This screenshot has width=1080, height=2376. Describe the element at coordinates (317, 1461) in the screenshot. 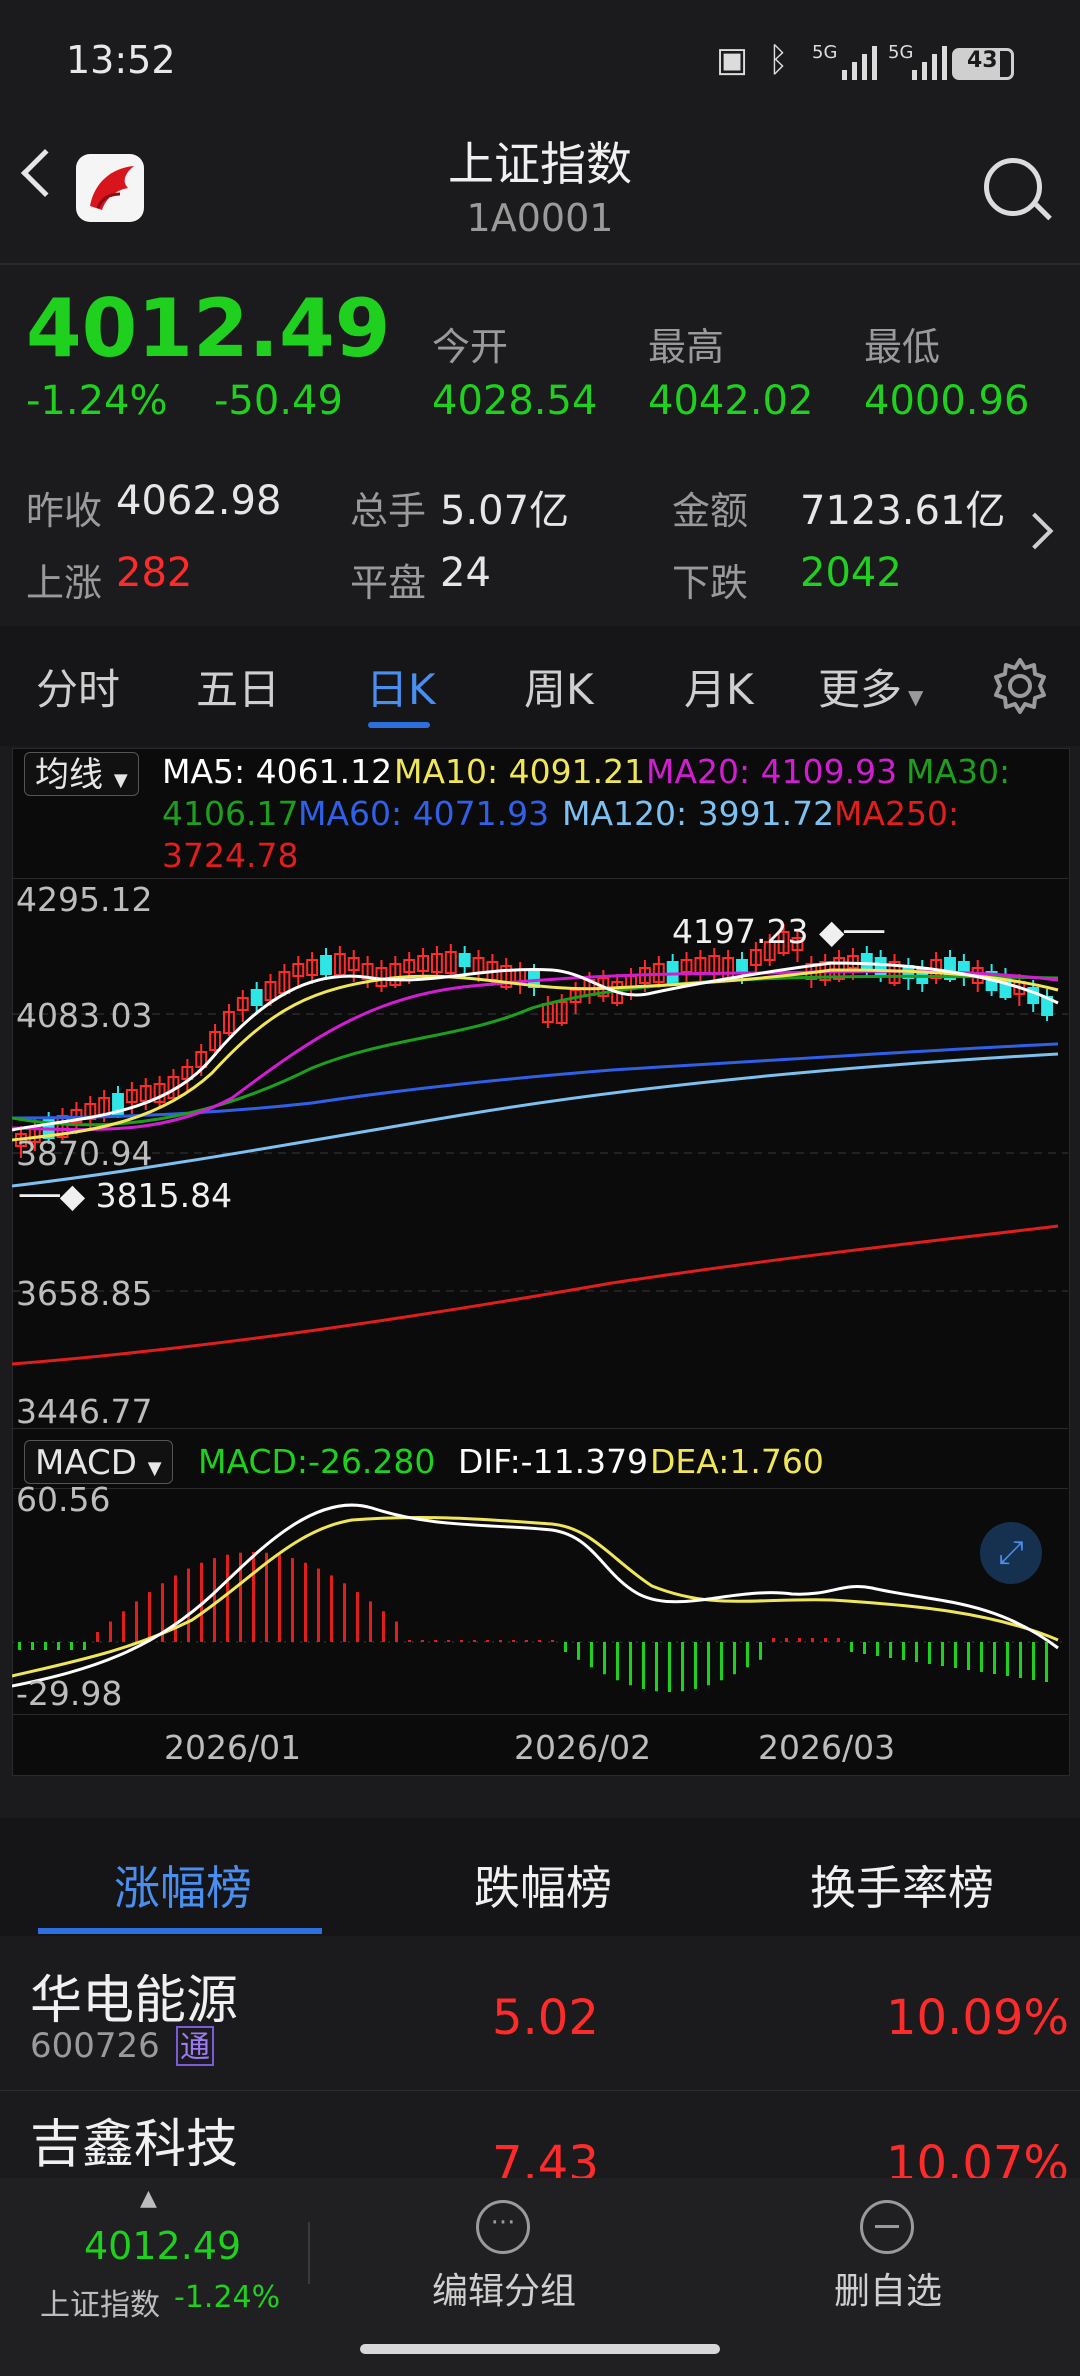

I see `macd-value: MACD:-26.280` at that location.